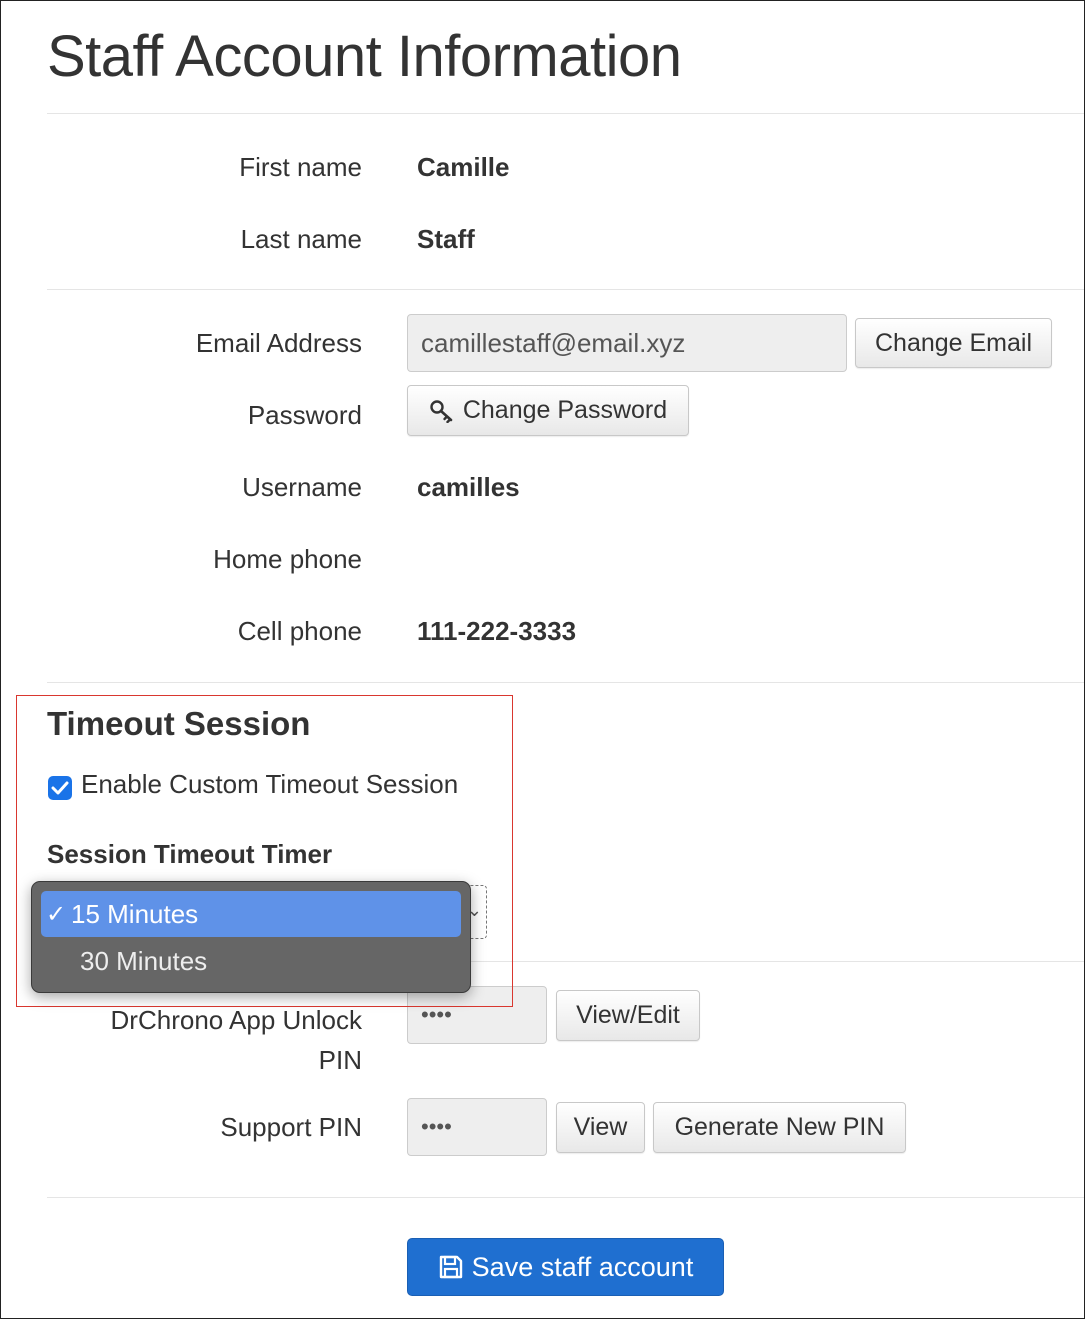 The height and width of the screenshot is (1322, 1088). Describe the element at coordinates (582, 1266) in the screenshot. I see `save-label: Save staff account` at that location.